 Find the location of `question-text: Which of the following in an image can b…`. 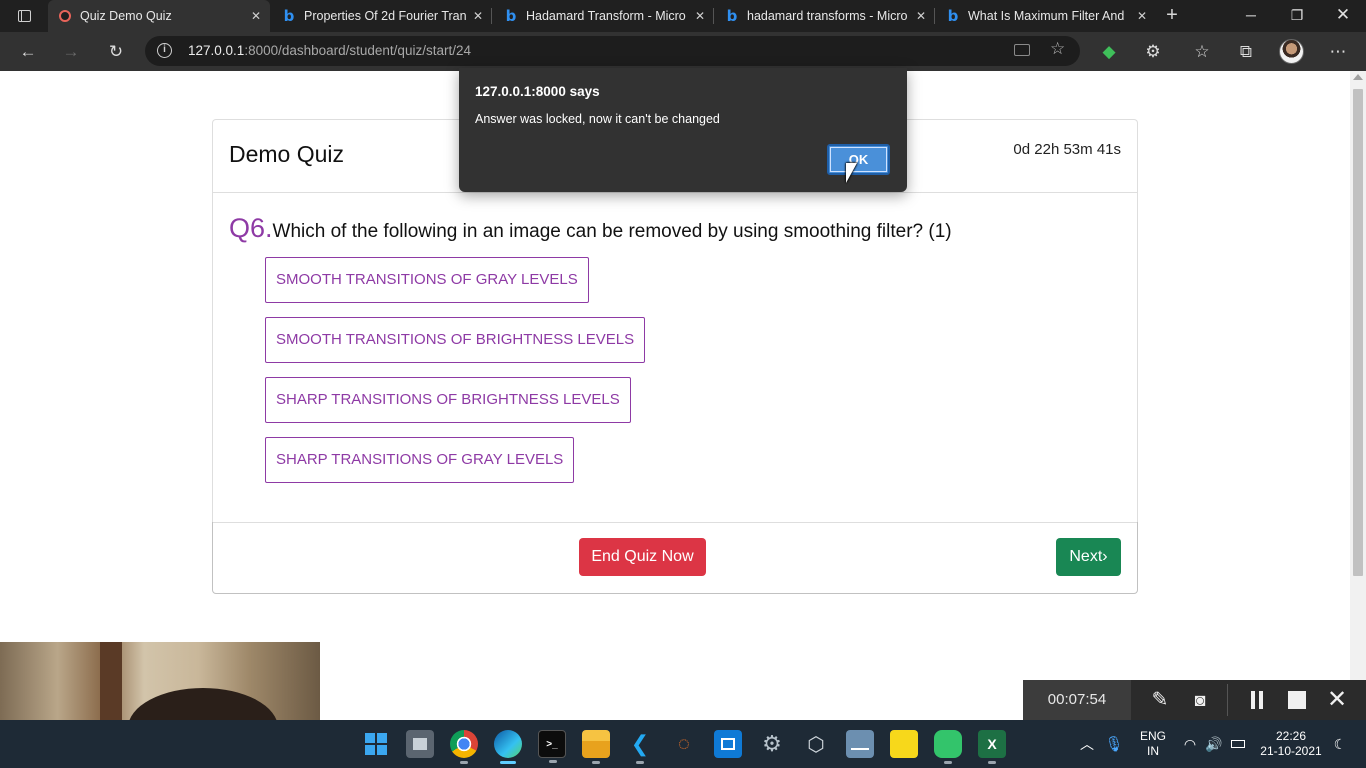

question-text: Which of the following in an image can b… is located at coordinates (612, 231).